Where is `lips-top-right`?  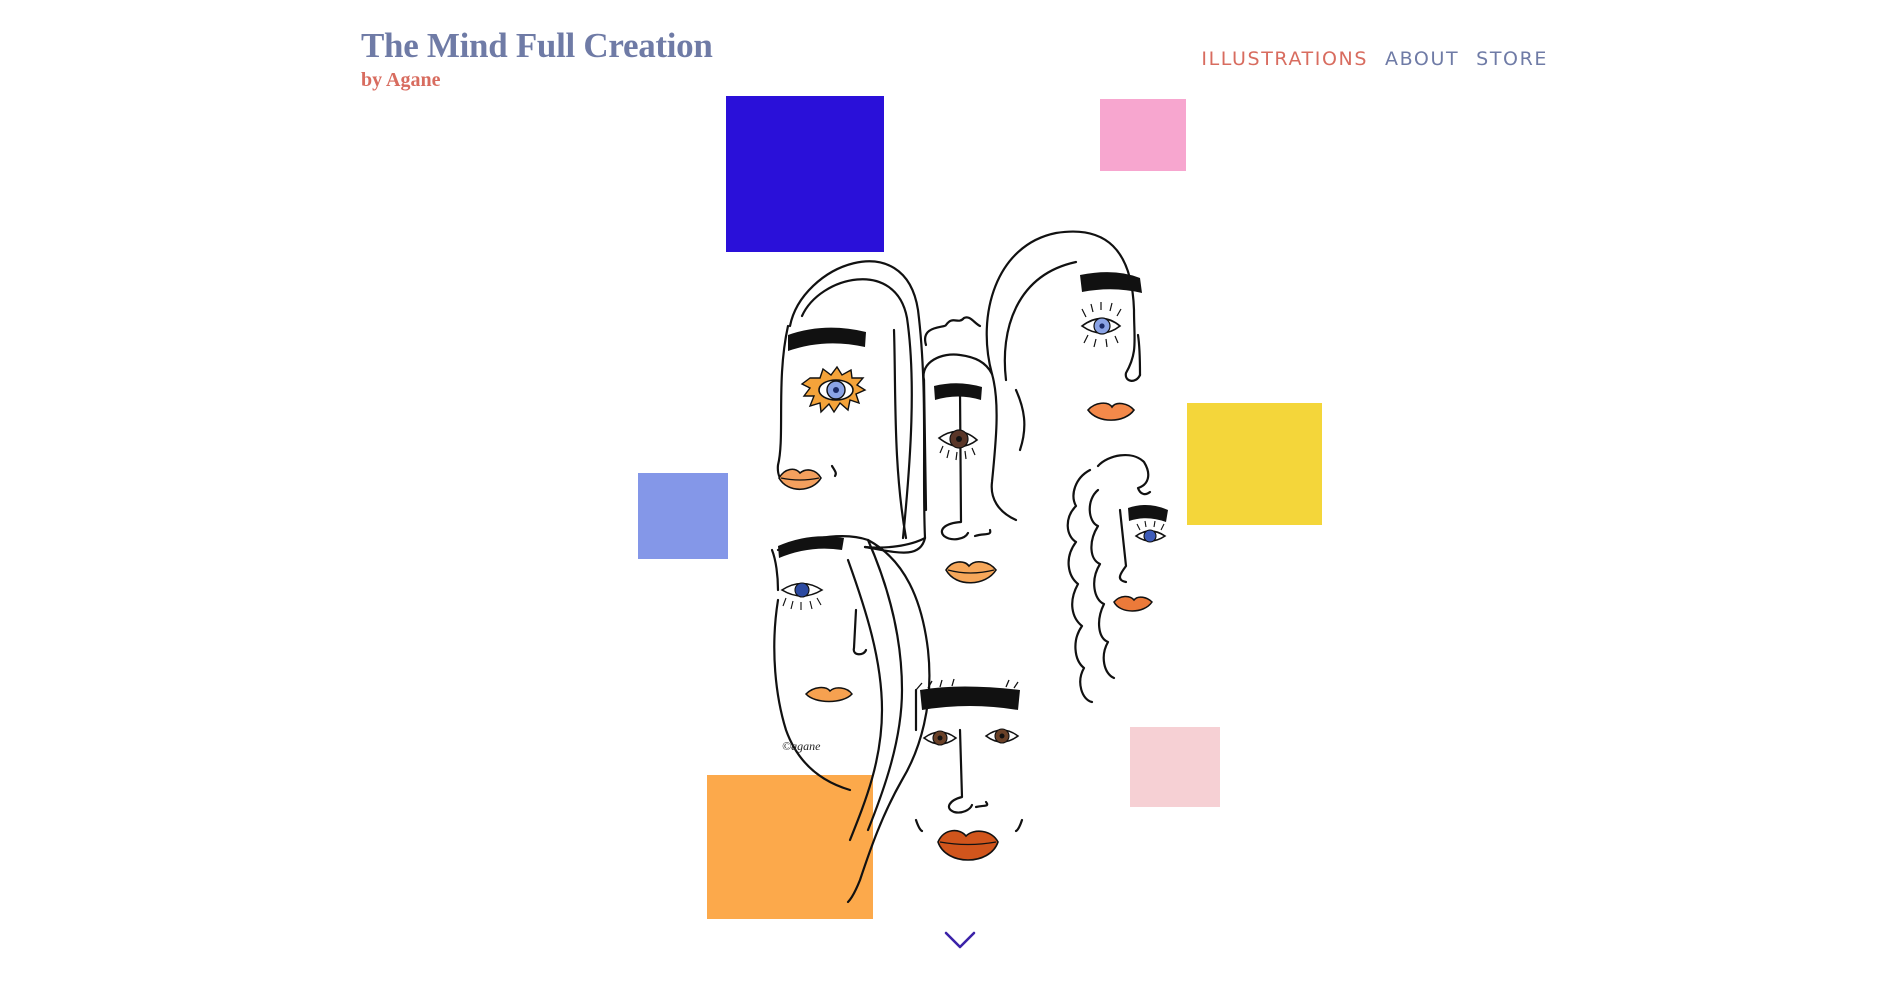
lips-top-right is located at coordinates (1111, 411).